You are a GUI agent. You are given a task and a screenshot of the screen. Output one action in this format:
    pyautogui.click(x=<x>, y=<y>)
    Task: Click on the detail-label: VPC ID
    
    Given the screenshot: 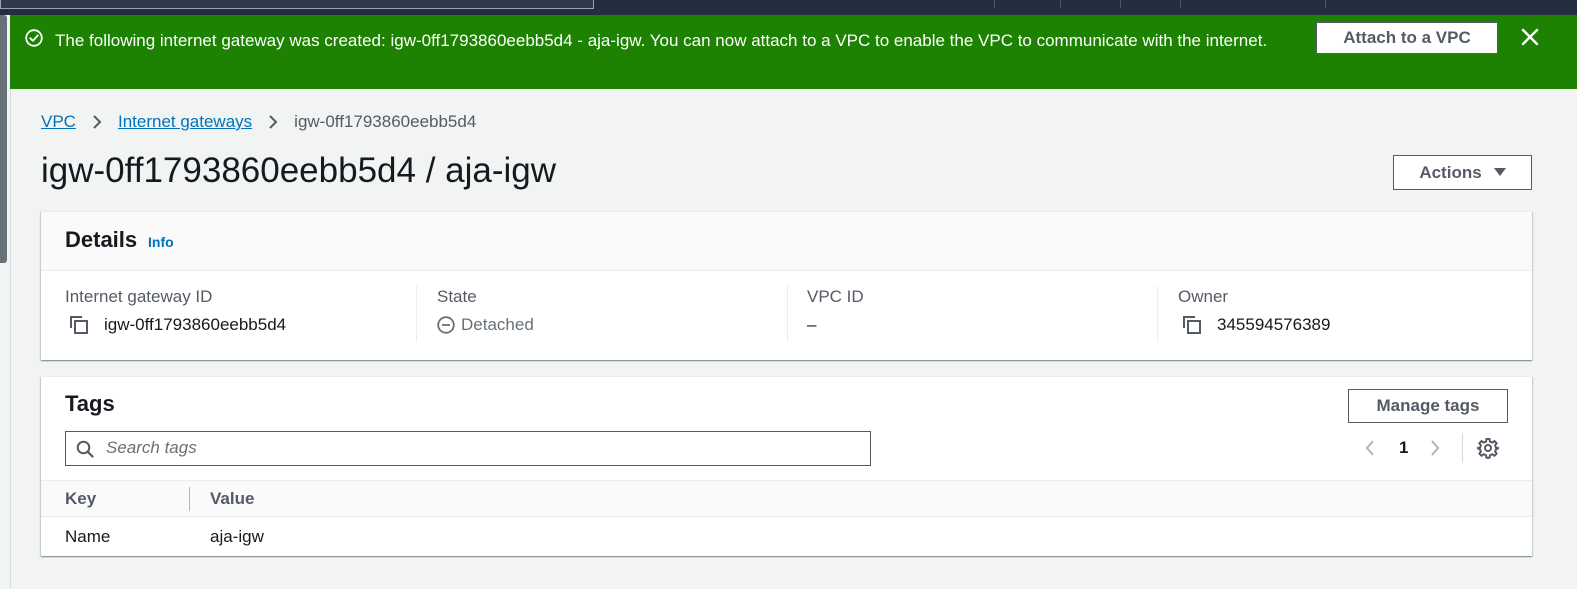 What is the action you would take?
    pyautogui.click(x=835, y=296)
    